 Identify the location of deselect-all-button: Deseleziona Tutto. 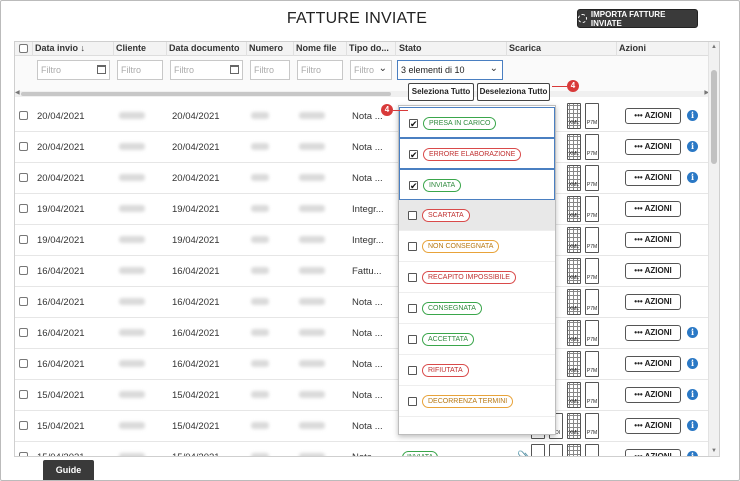
(513, 92).